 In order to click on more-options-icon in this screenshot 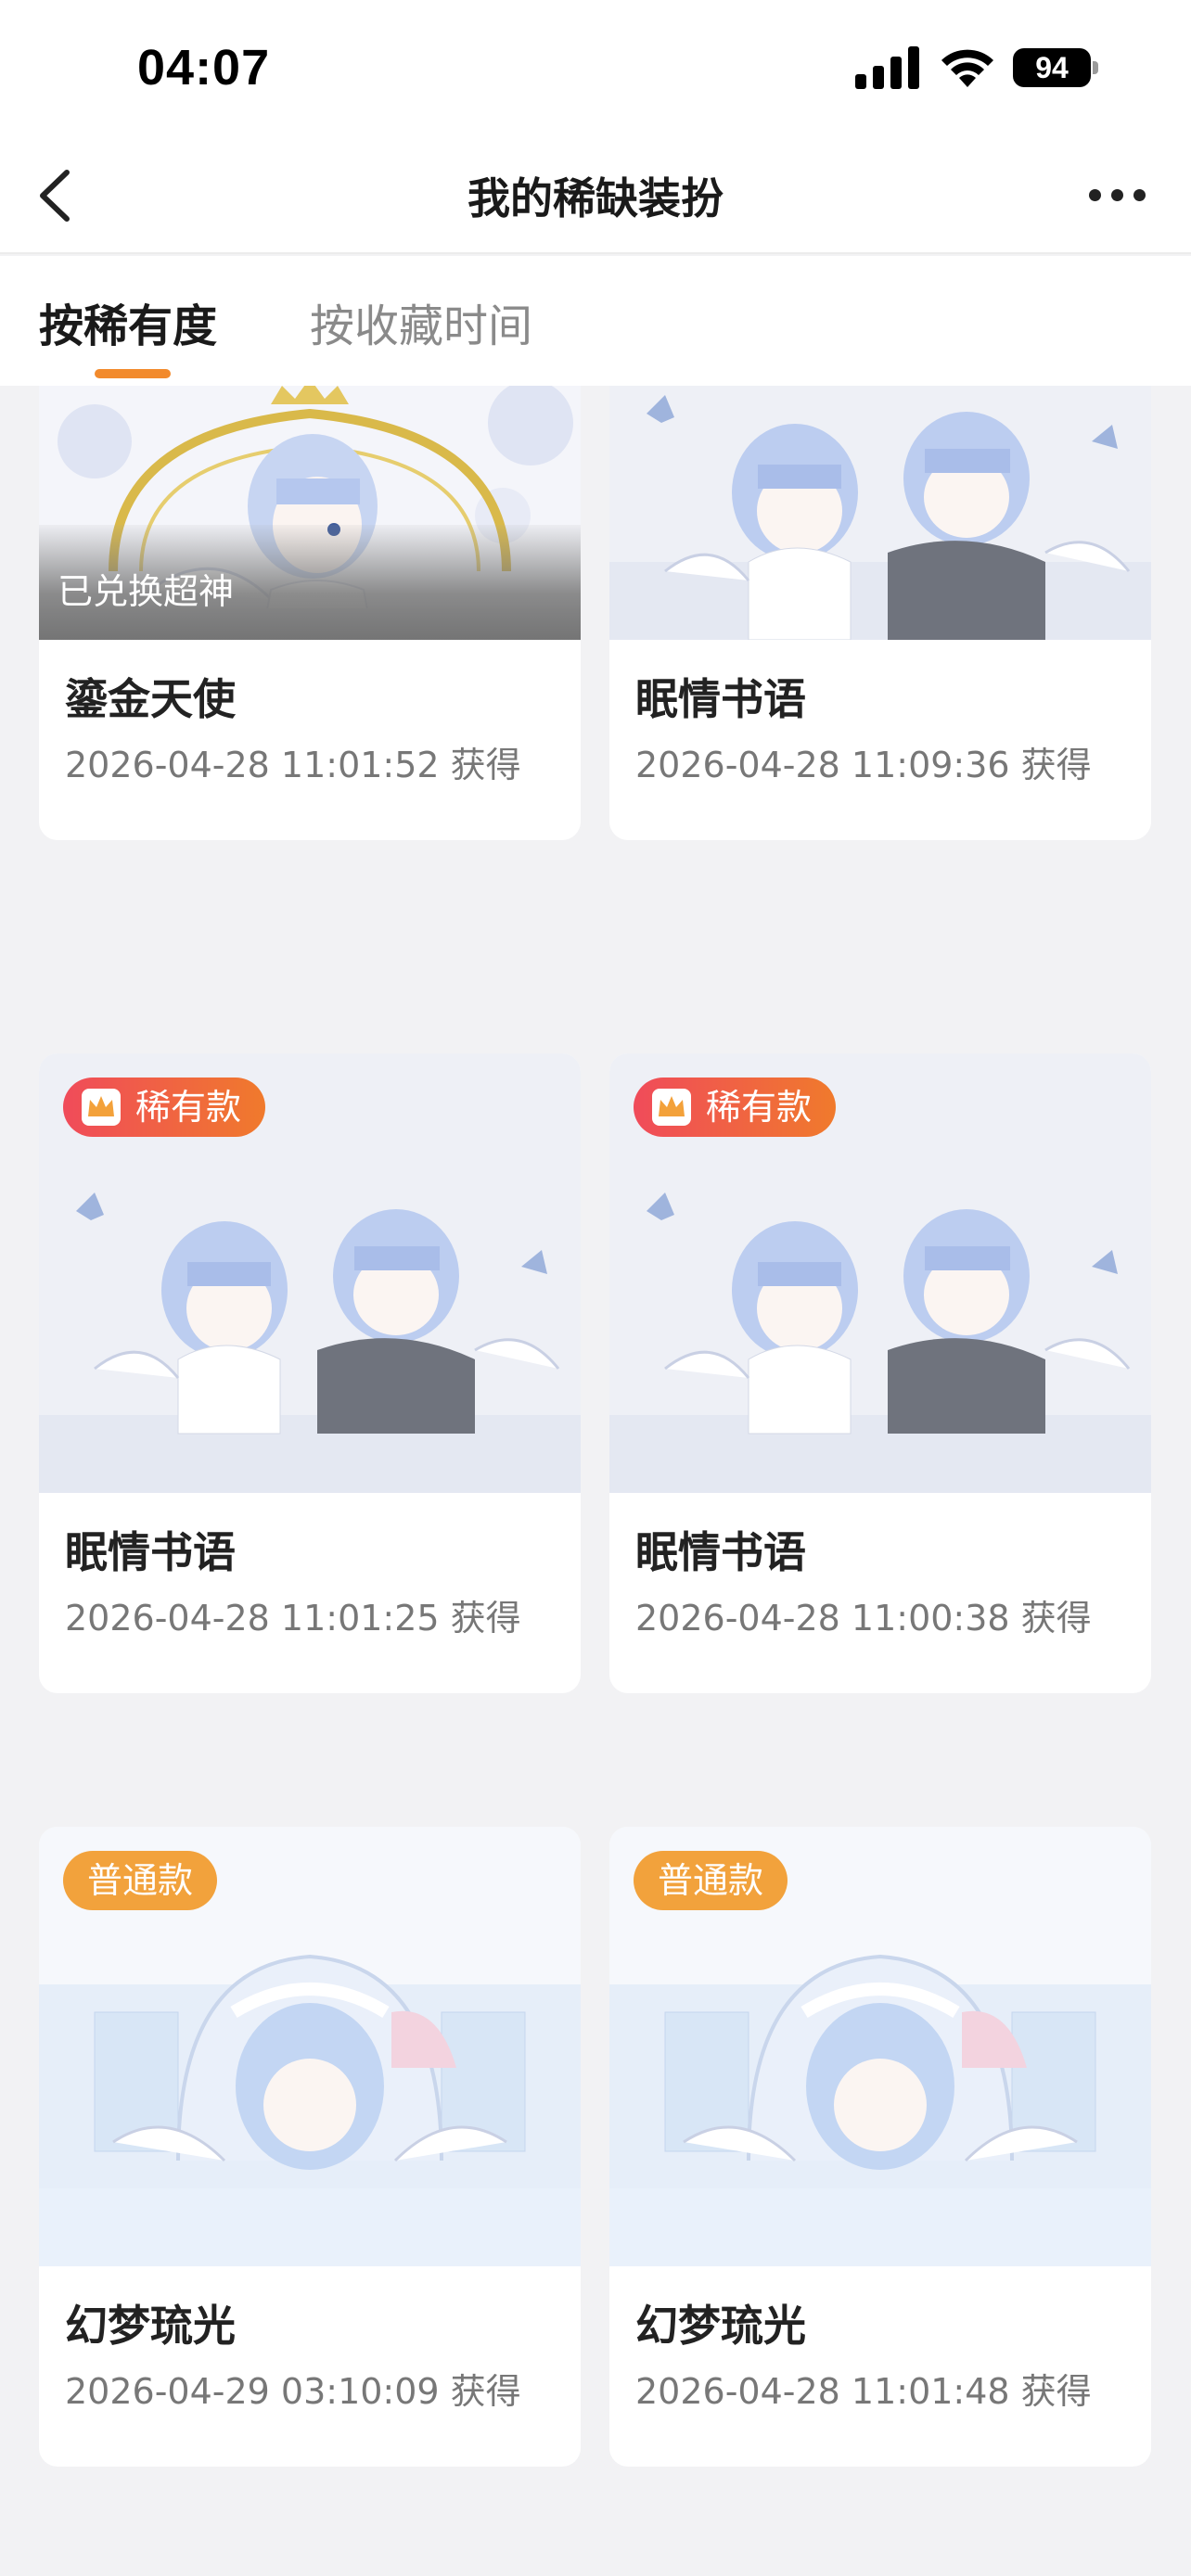, I will do `click(1117, 195)`.